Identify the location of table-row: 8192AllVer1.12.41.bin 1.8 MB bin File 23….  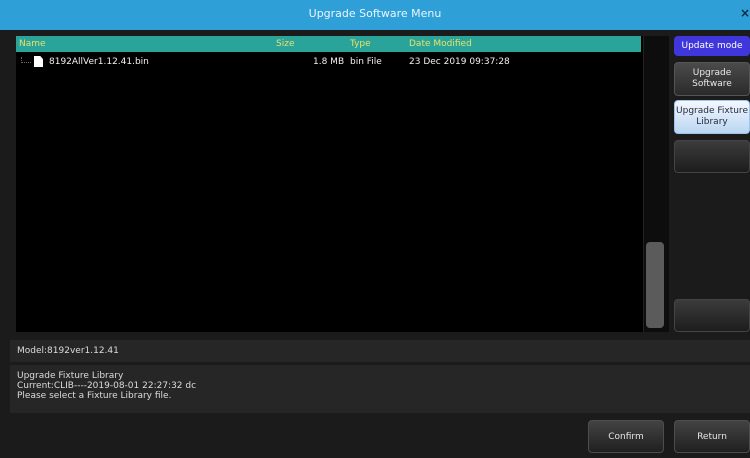
(328, 62).